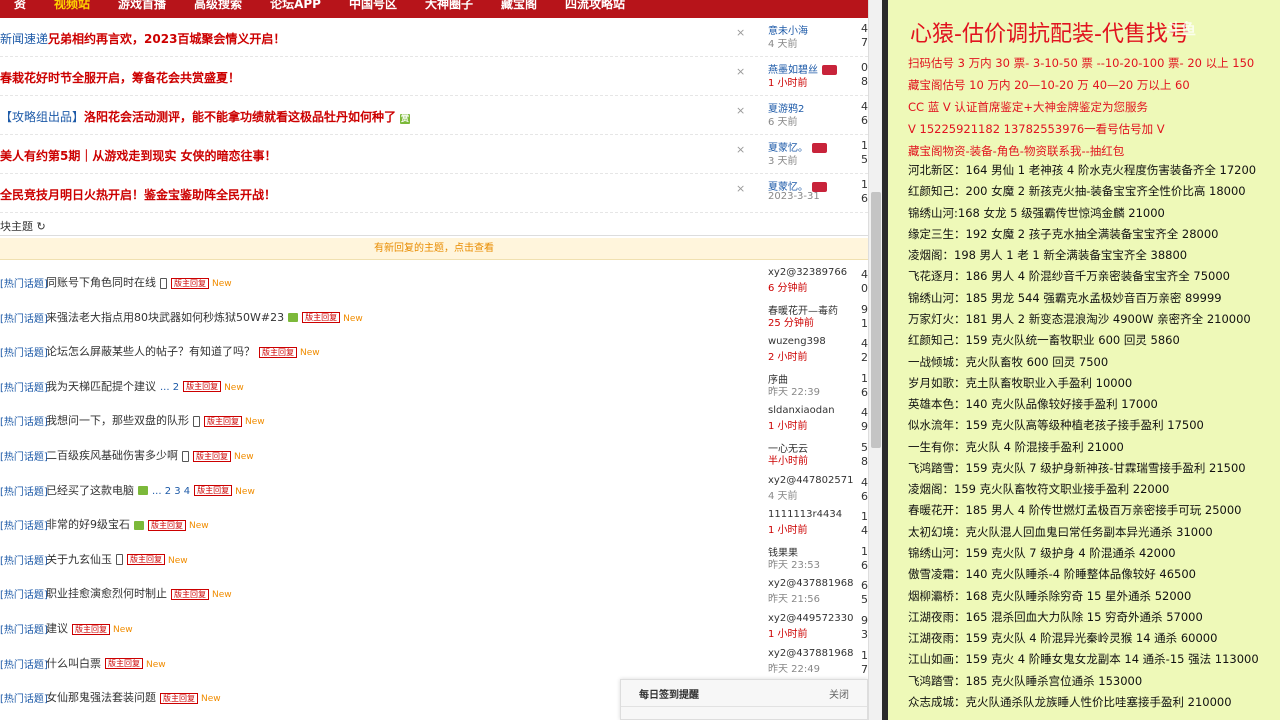 This screenshot has height=720, width=1280. I want to click on overlay-listing-line: 一生有你：克火队 4 阶混接手盈利 21000, so click(1016, 446).